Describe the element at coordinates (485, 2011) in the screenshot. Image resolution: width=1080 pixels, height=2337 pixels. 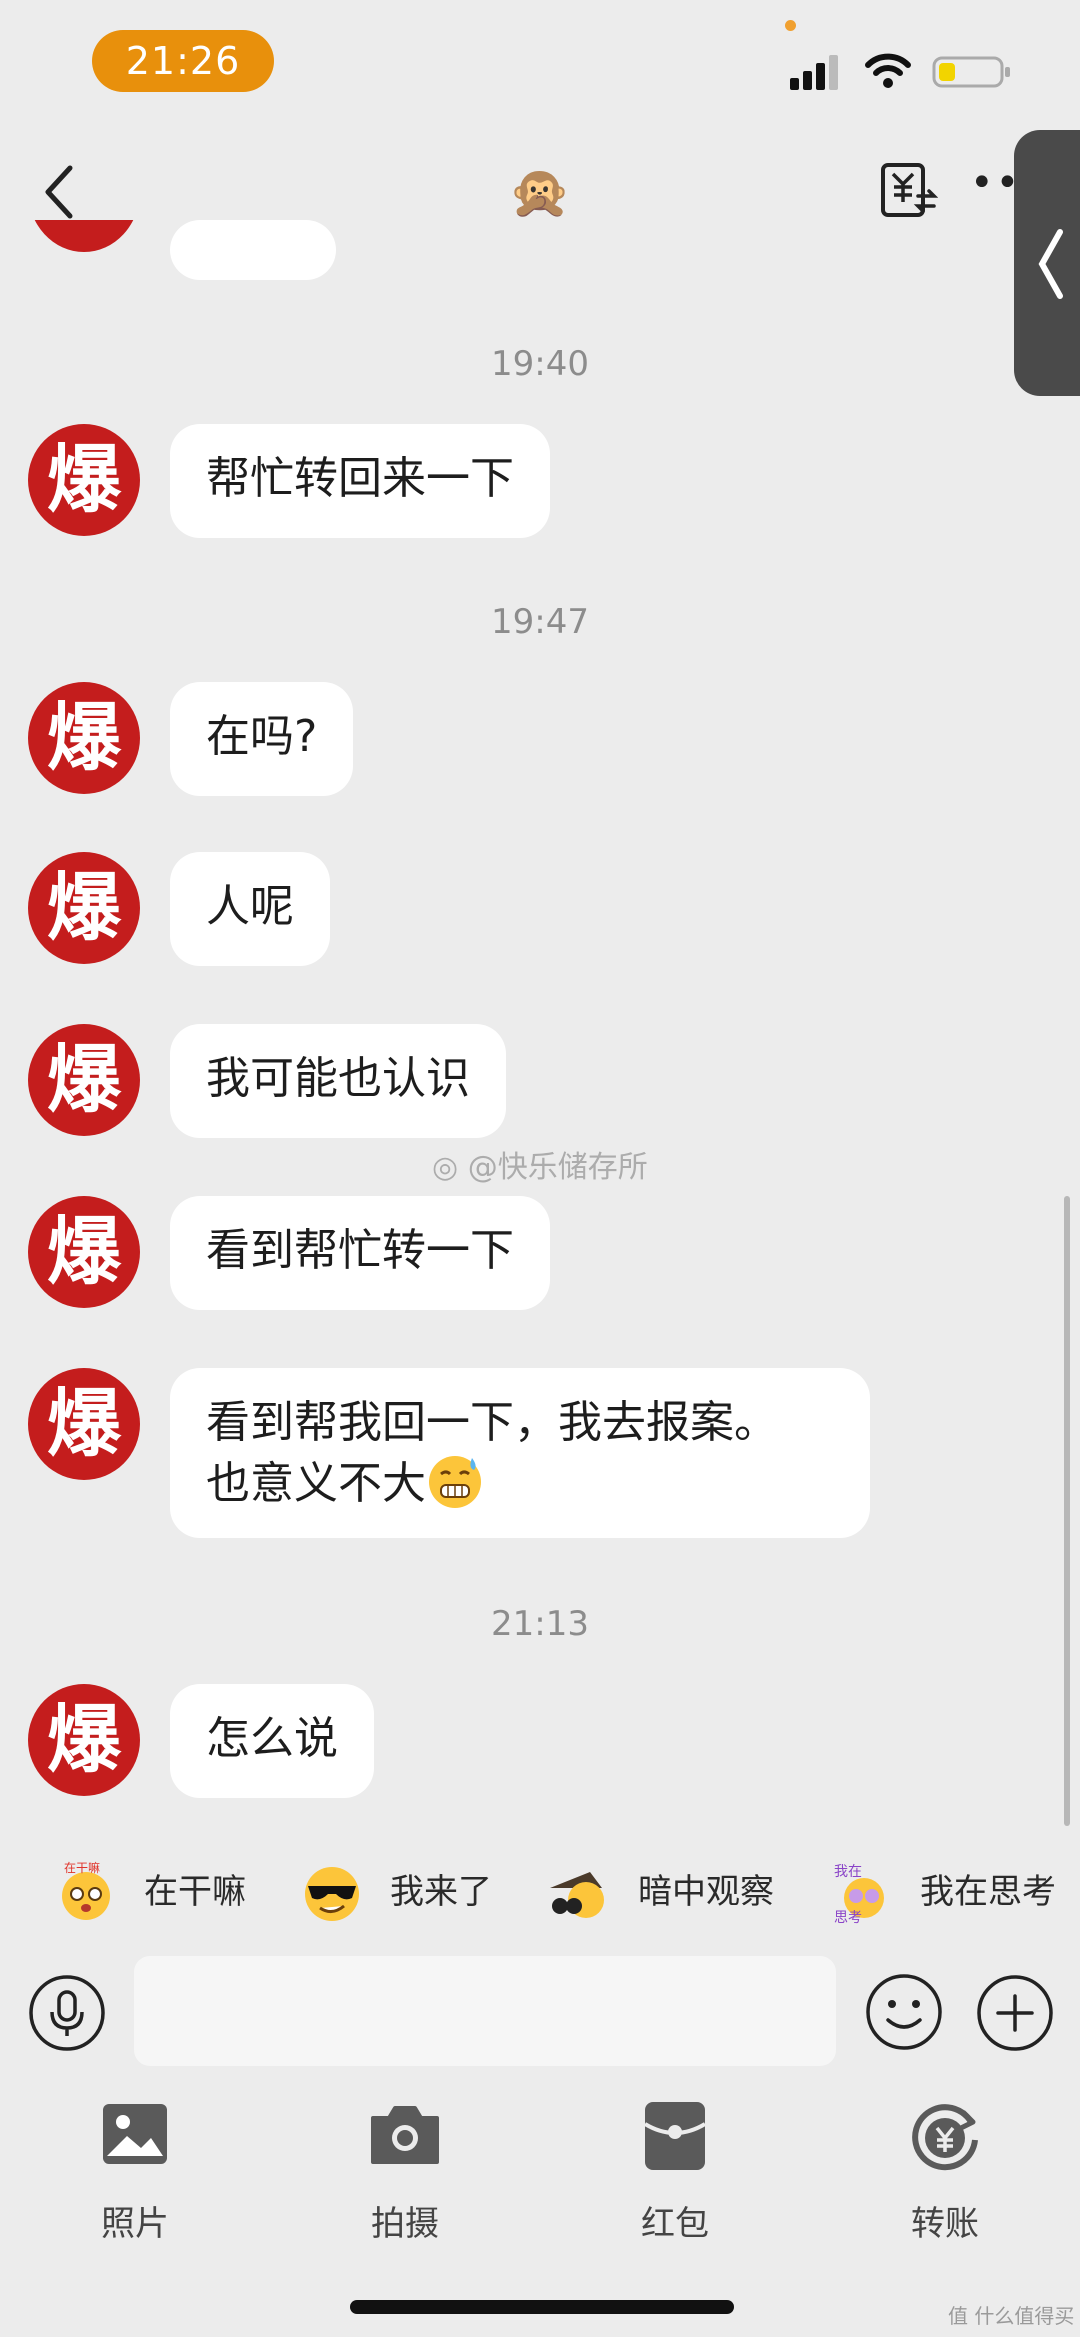
I see `message-input` at that location.